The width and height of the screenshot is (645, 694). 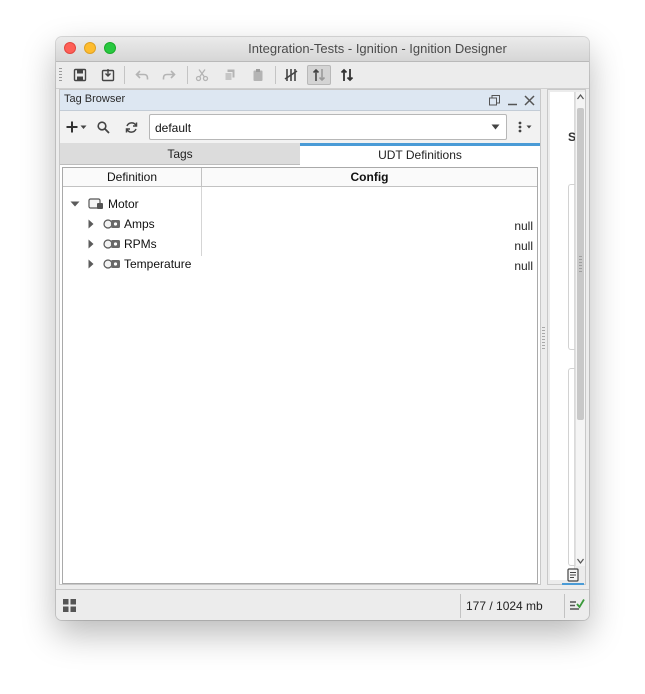 I want to click on close-panel-button, so click(x=529, y=100).